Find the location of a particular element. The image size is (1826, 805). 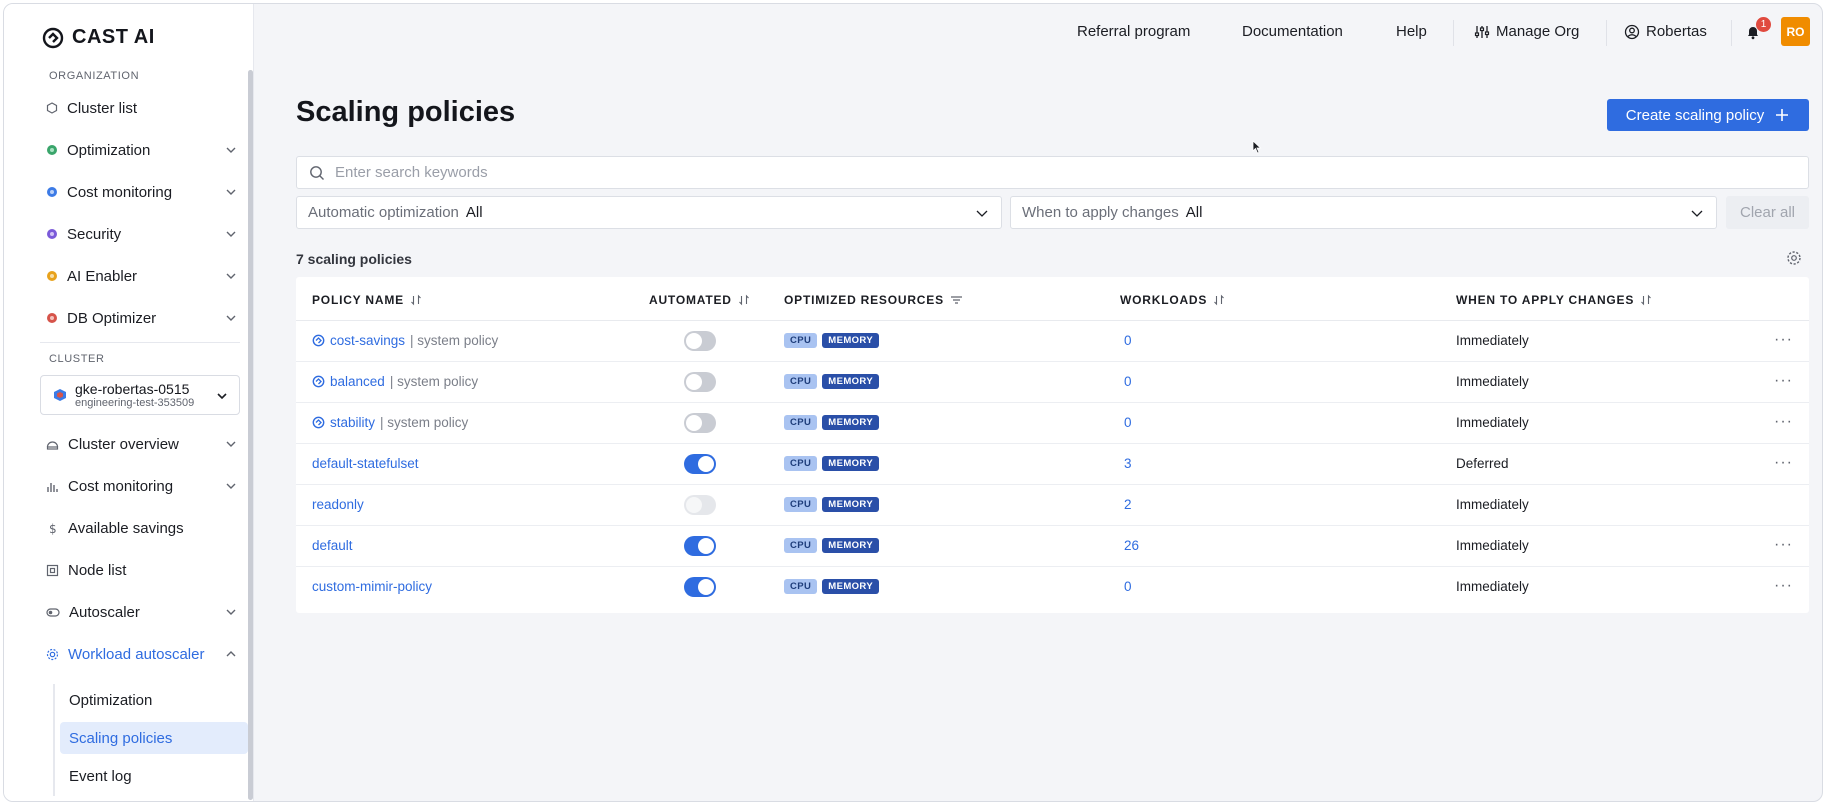

sidebar-item-node-list: Node list is located at coordinates (142, 570).